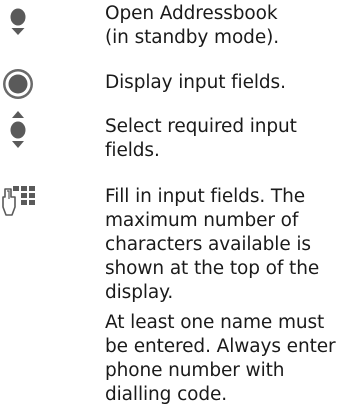 The height and width of the screenshot is (412, 339). I want to click on step-text: Select required input fields., so click(220, 139).